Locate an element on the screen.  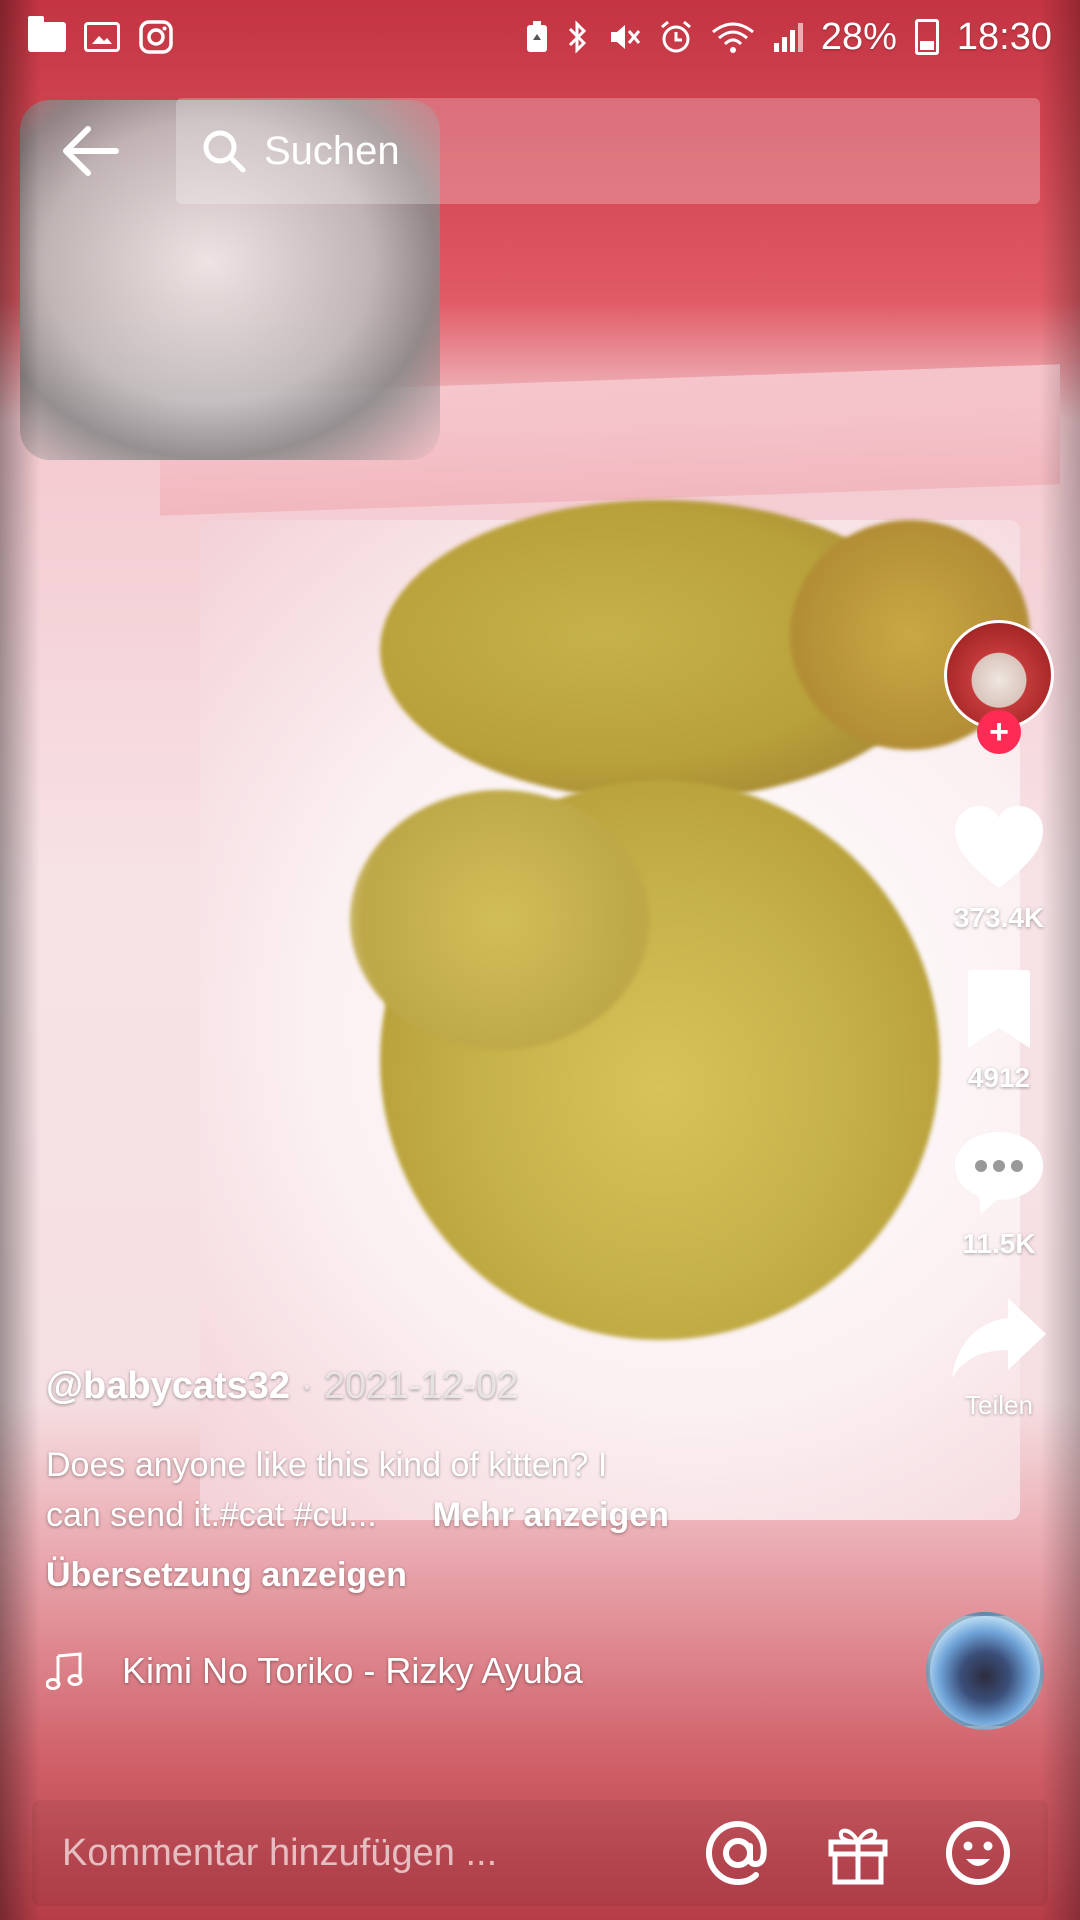
instagram-icon is located at coordinates (156, 37).